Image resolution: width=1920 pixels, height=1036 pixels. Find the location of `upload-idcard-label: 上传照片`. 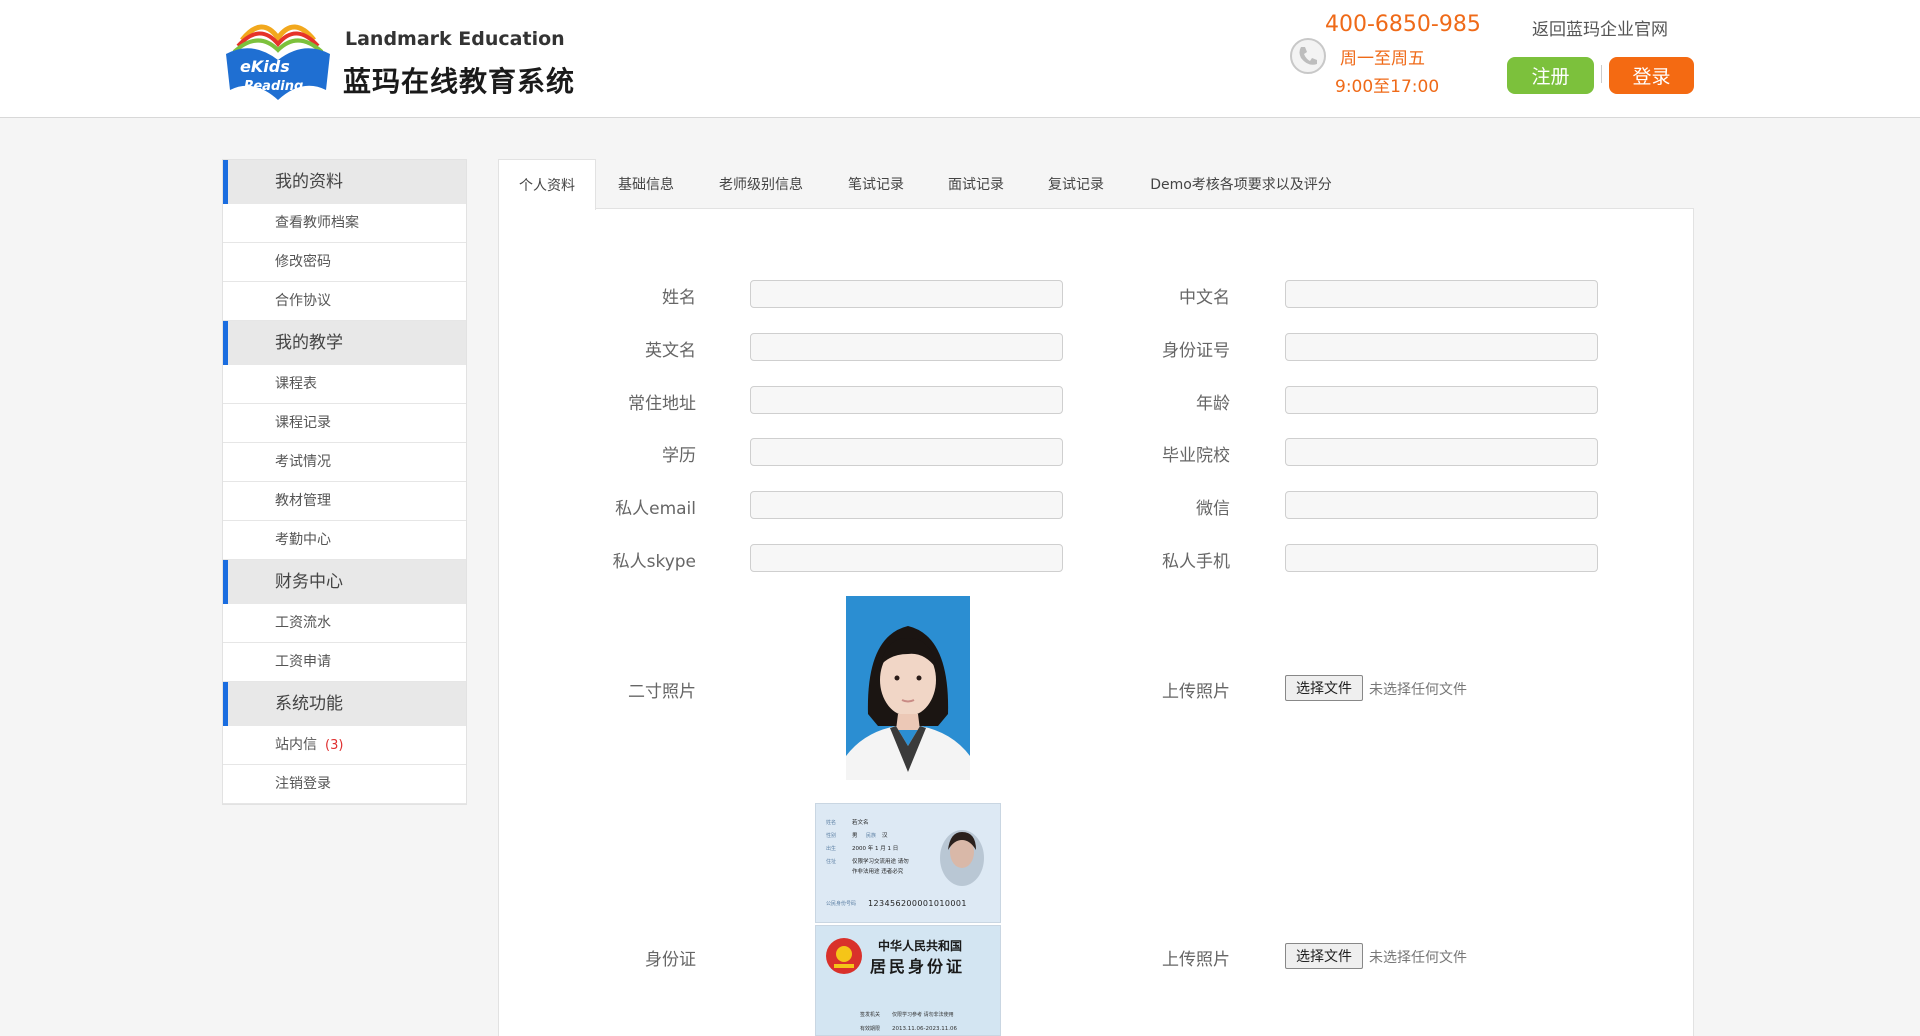

upload-idcard-label: 上传照片 is located at coordinates (1196, 960).